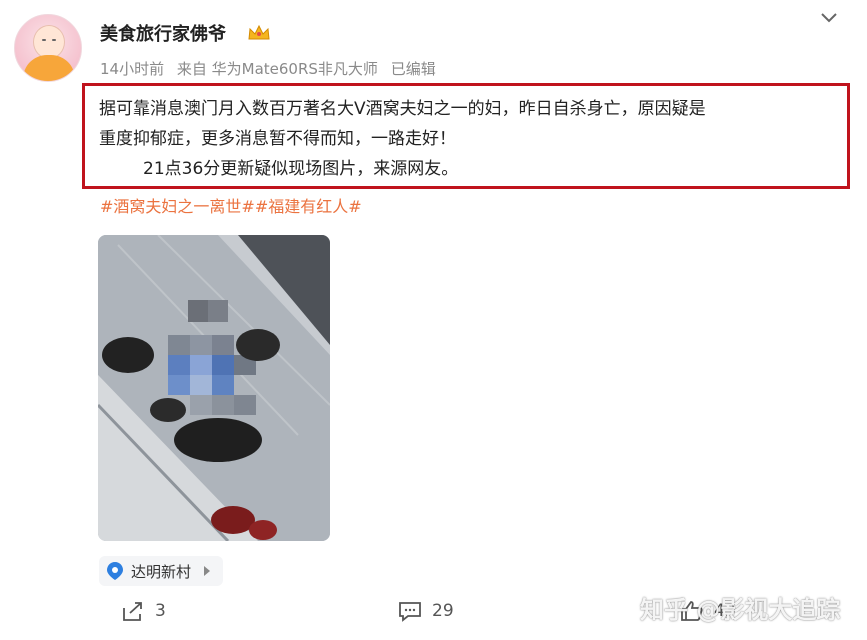 This screenshot has height=640, width=867. I want to click on post-photo, so click(214, 388).